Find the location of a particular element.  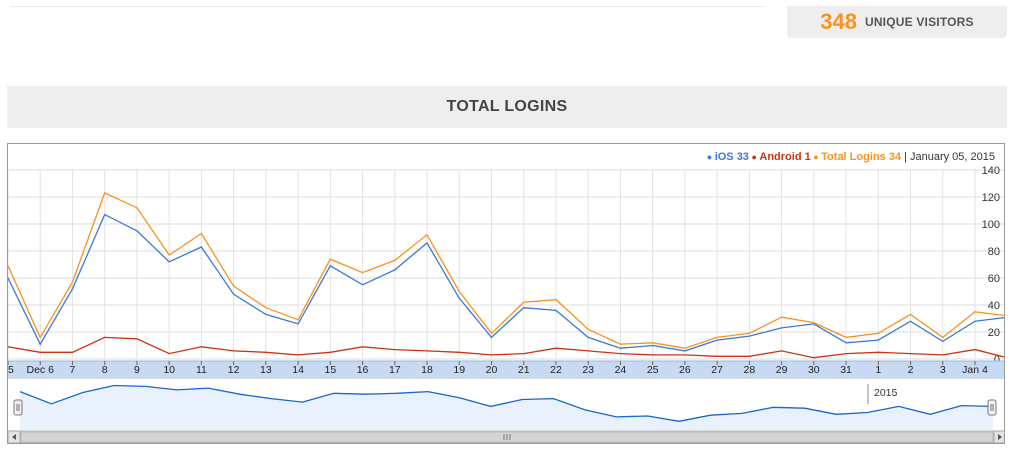

x-tick-label: 26 is located at coordinates (685, 370).